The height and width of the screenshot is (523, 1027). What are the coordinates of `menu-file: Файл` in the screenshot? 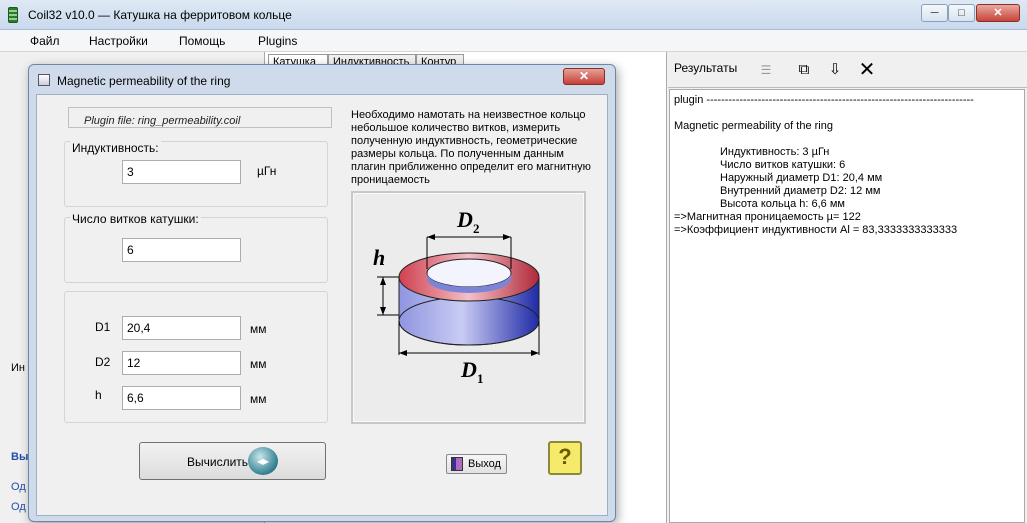 It's located at (45, 41).